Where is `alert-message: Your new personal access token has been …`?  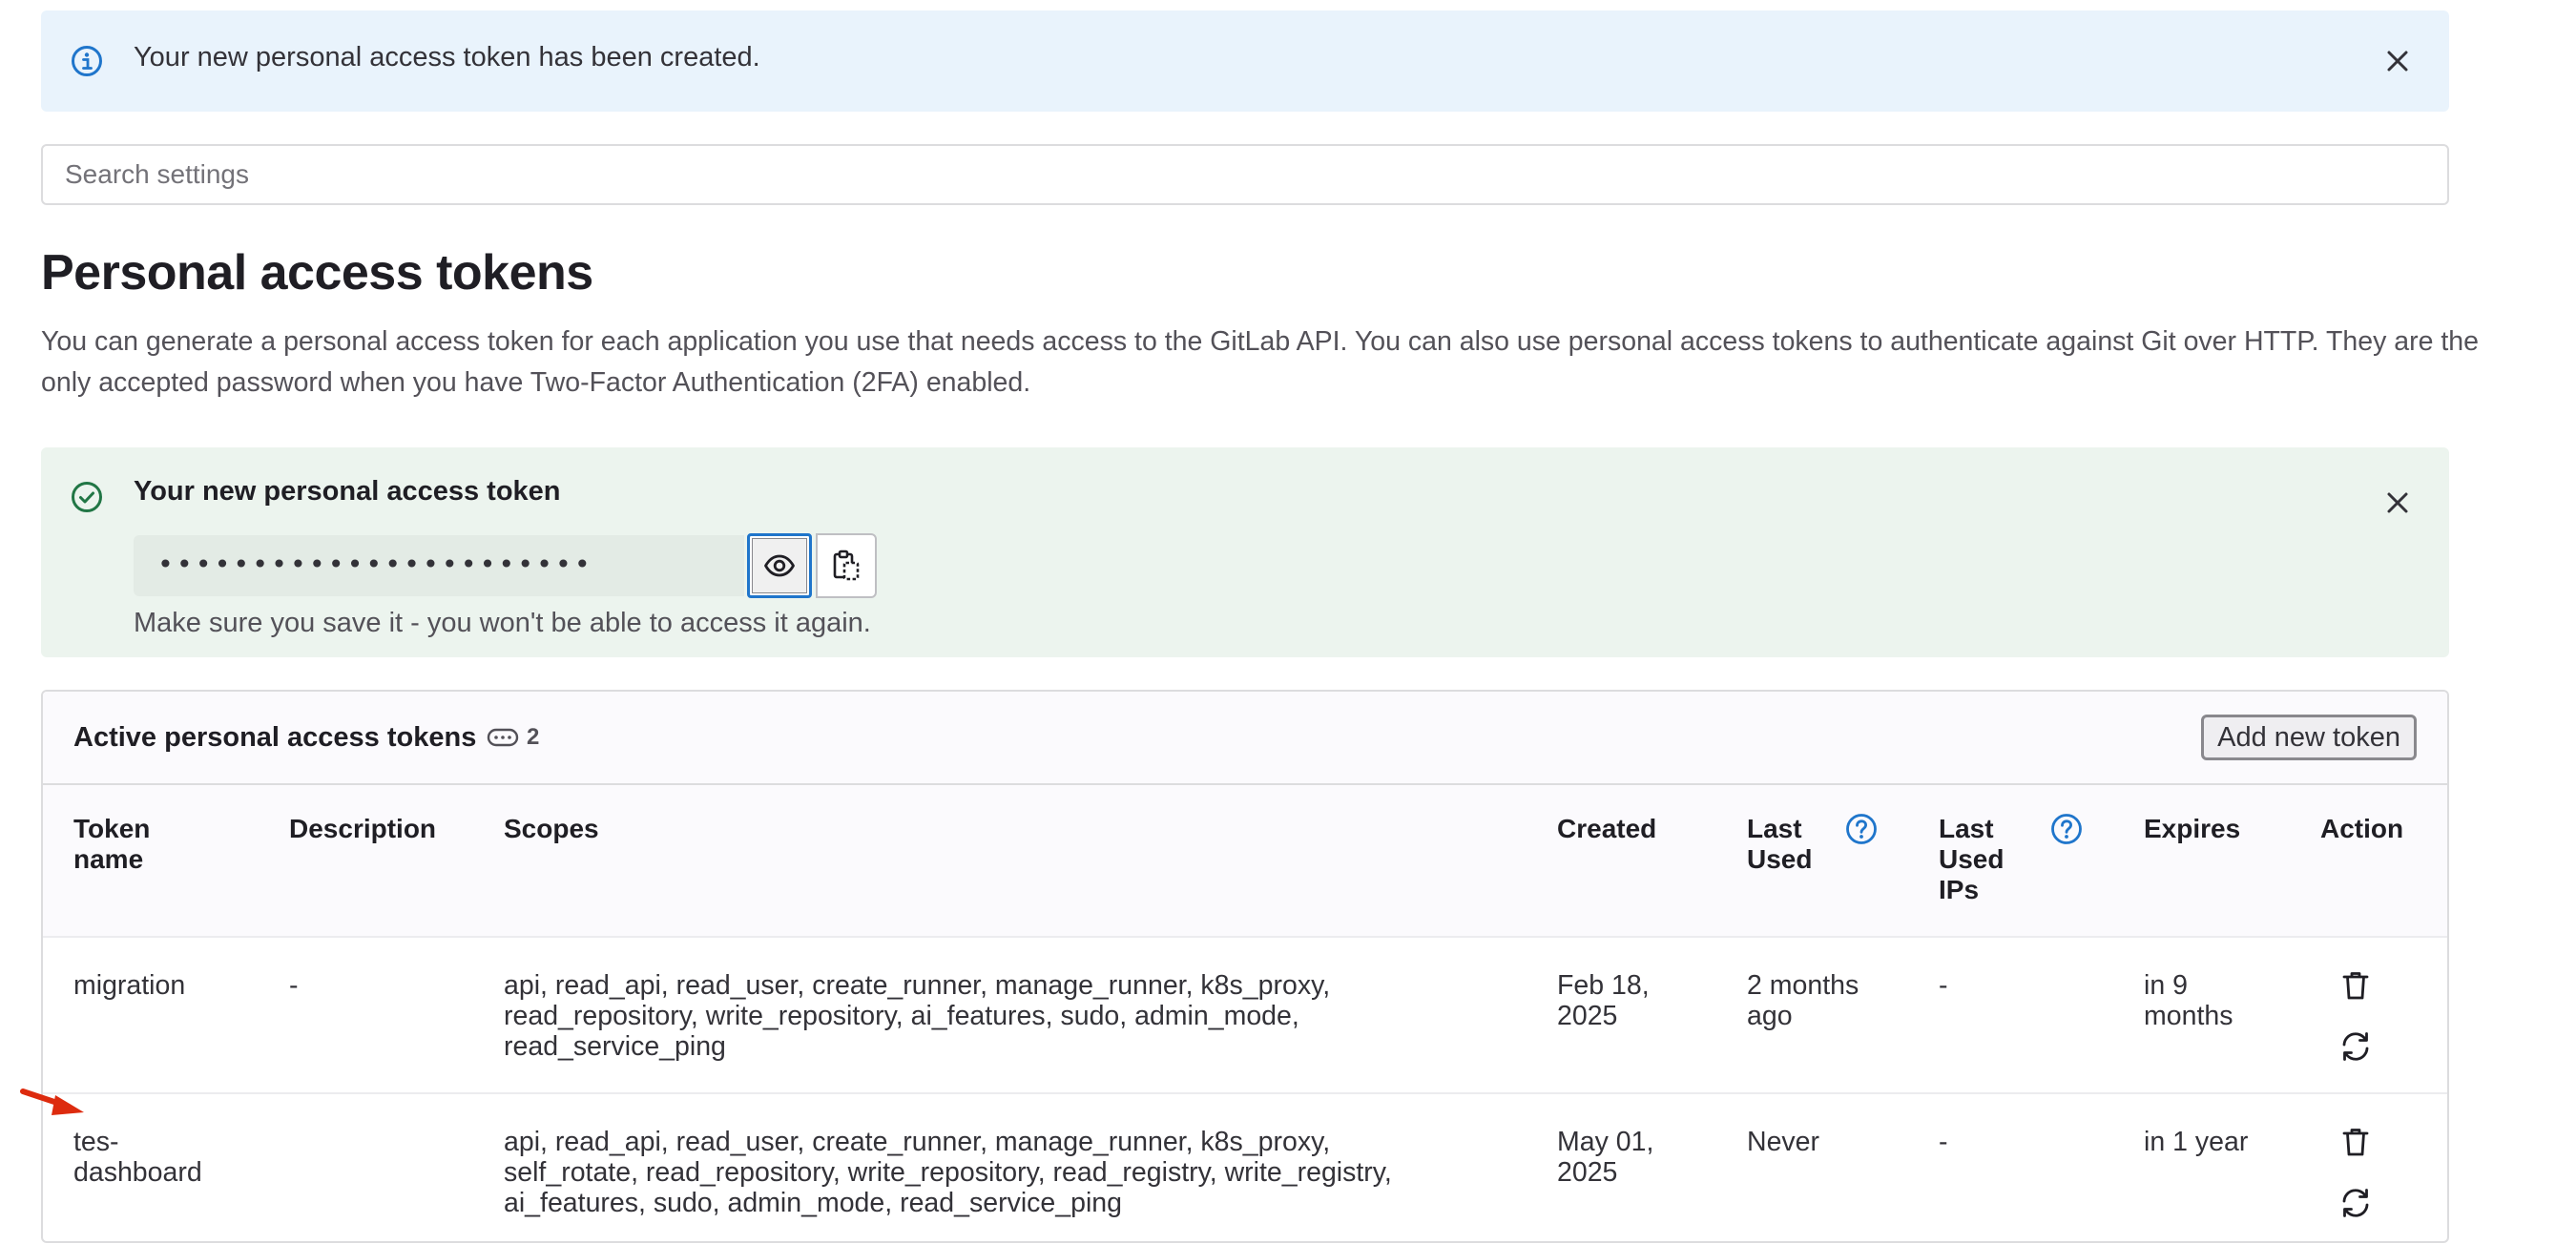 alert-message: Your new personal access token has been … is located at coordinates (447, 57).